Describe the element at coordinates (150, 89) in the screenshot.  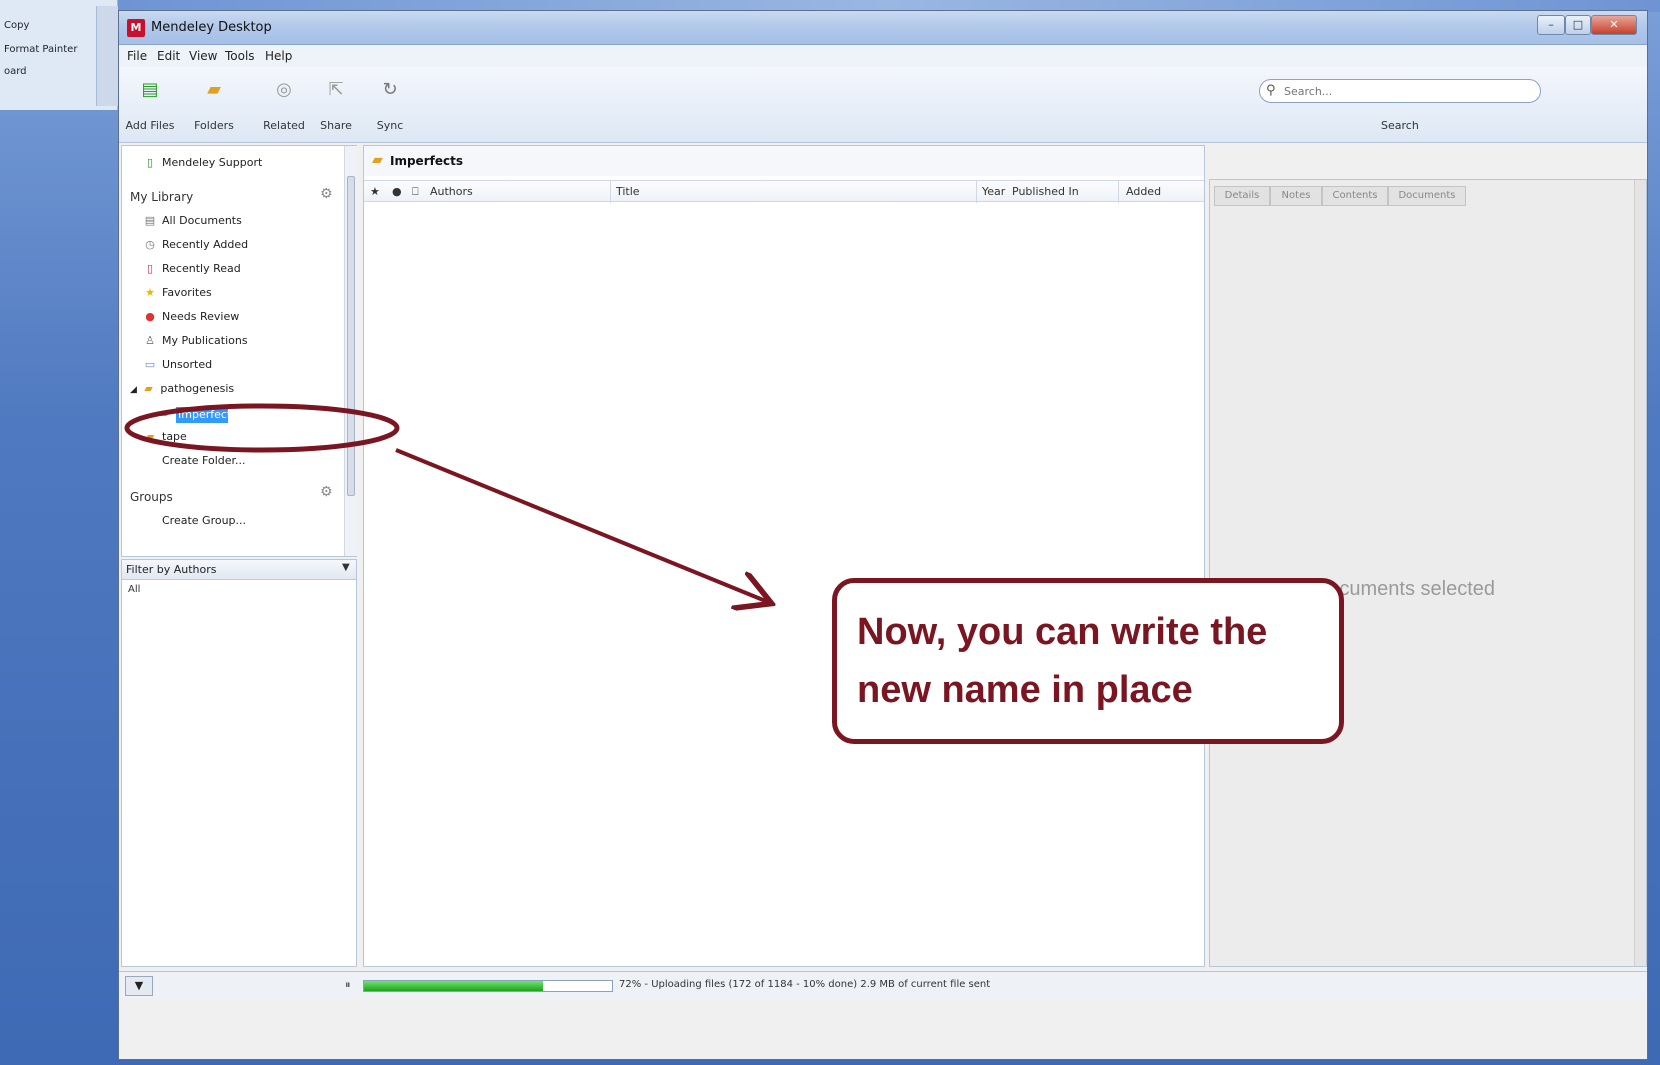
I see `add-files-icon: ▤` at that location.